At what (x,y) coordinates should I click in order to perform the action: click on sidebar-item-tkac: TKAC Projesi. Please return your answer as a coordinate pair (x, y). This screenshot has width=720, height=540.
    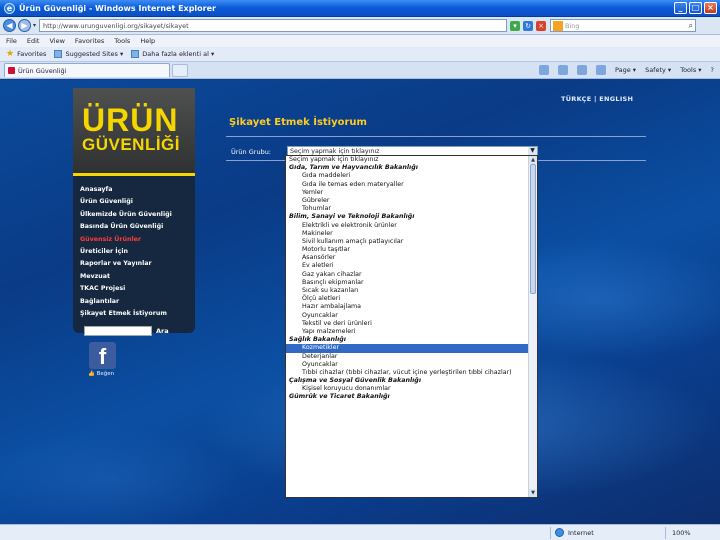
    Looking at the image, I should click on (137, 289).